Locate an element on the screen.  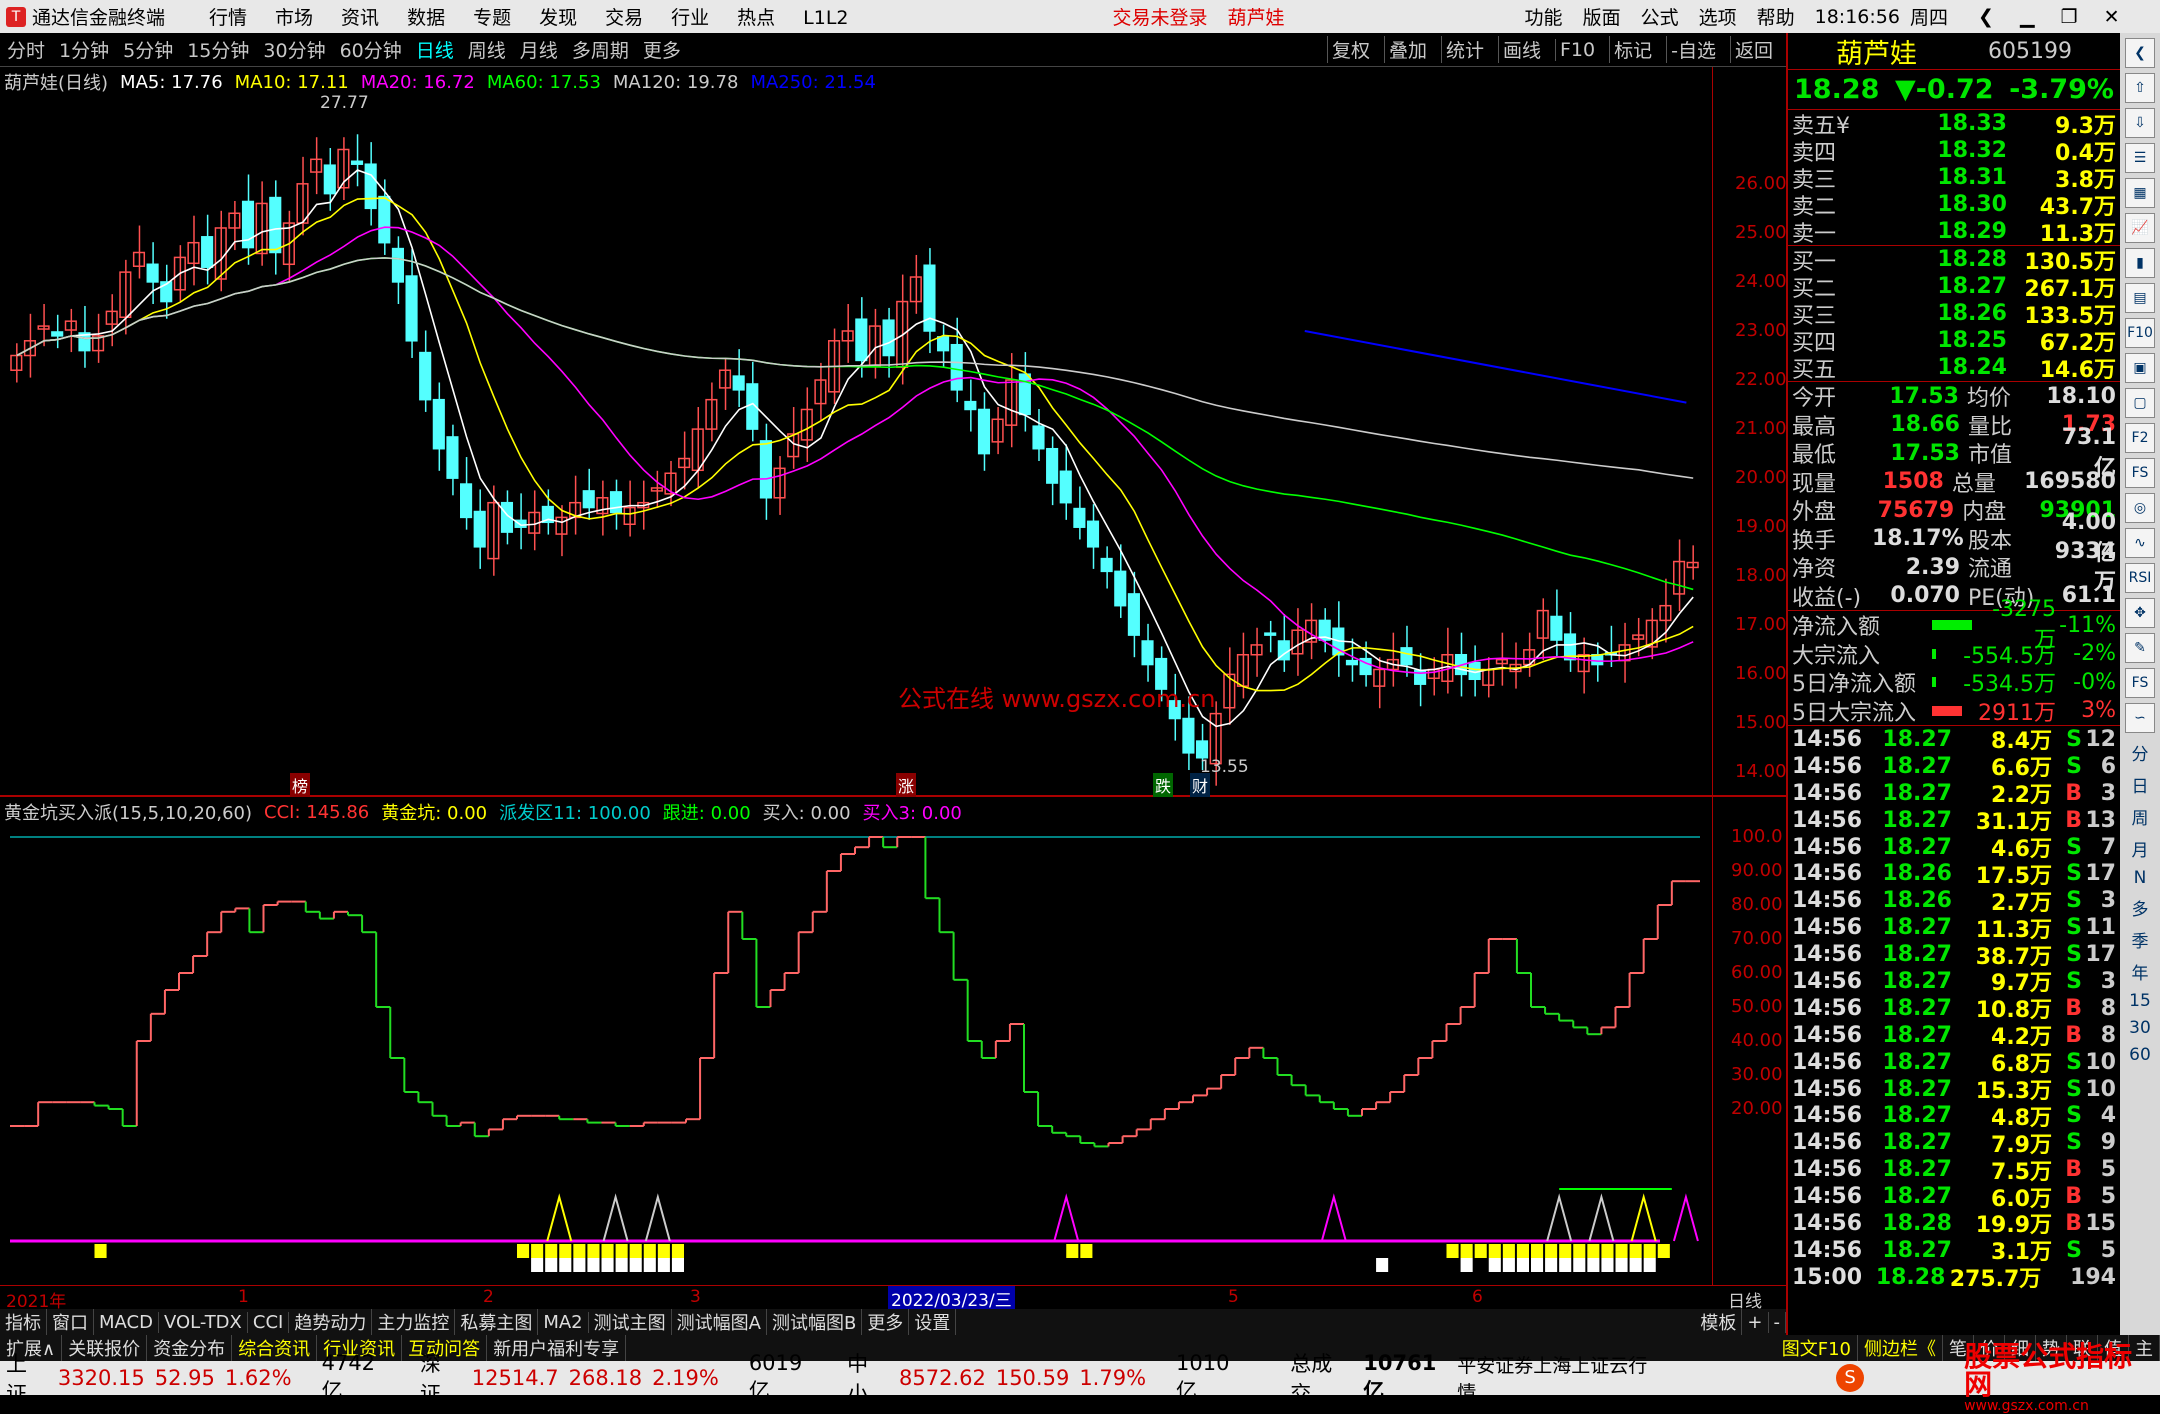
period-tool-8: 15 is located at coordinates (2140, 1001).